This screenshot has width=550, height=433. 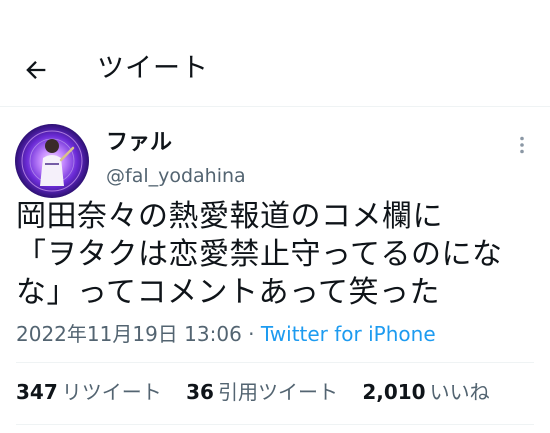 I want to click on more-vertical-icon, so click(x=522, y=145).